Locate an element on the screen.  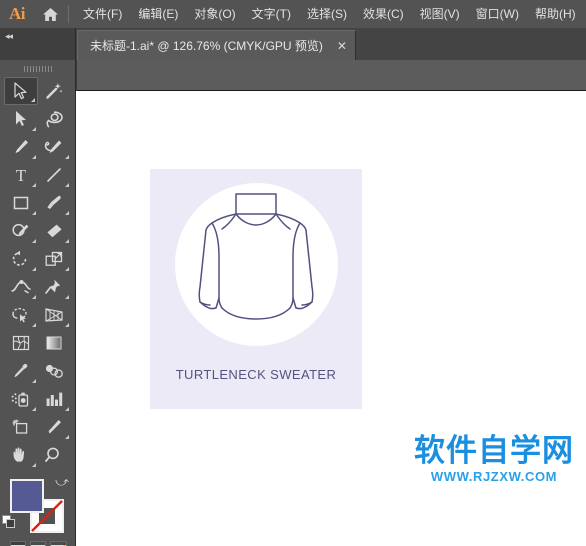
magic-wand-tool is located at coordinates (55, 91).